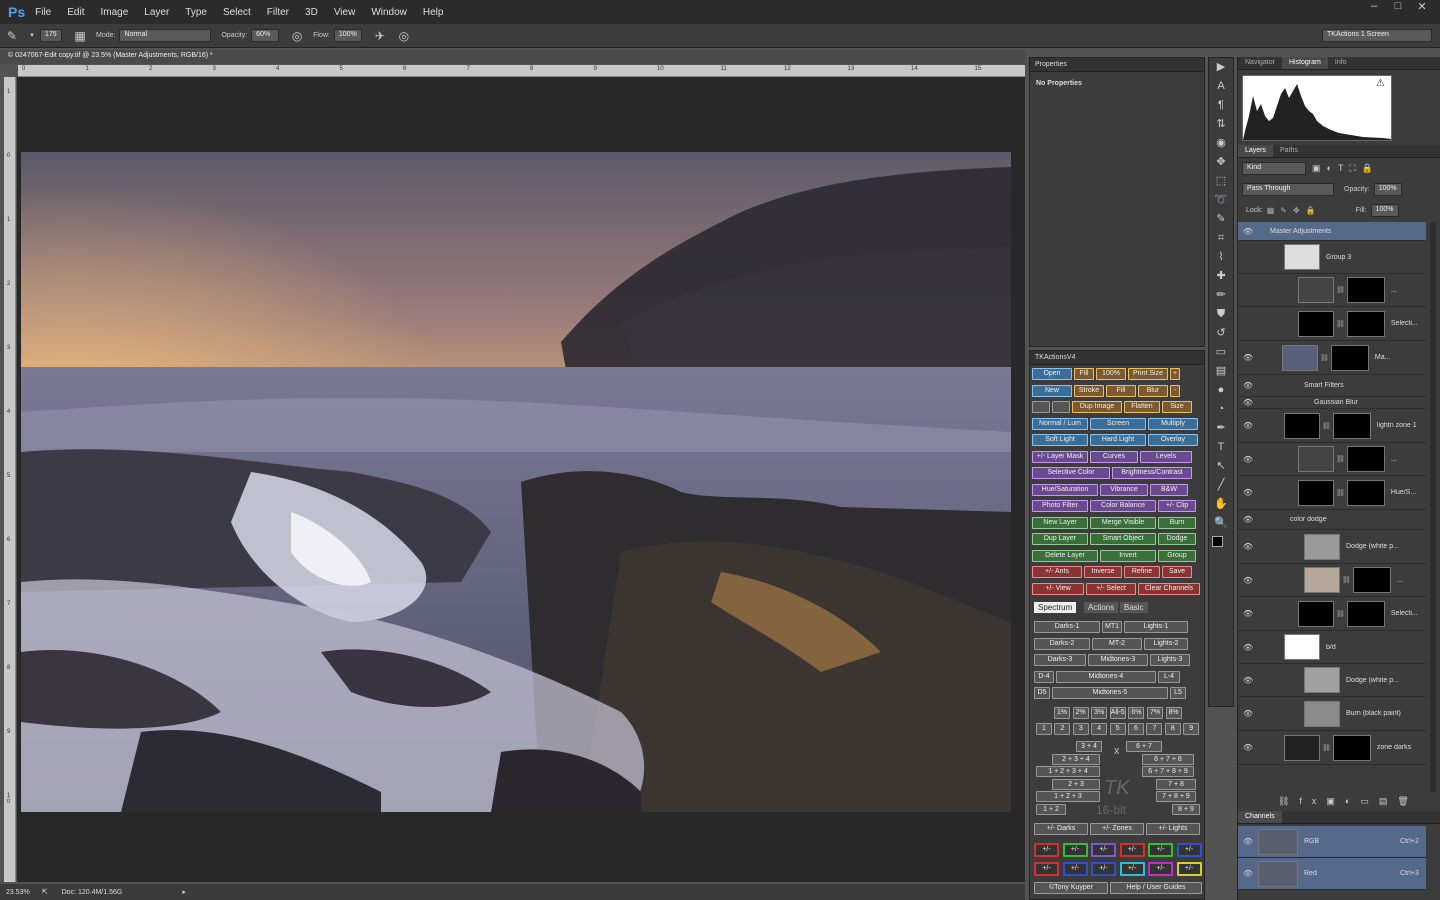 This screenshot has height=900, width=1440. I want to click on combo-right-button: 6 + 7 + 8, so click(1168, 759).